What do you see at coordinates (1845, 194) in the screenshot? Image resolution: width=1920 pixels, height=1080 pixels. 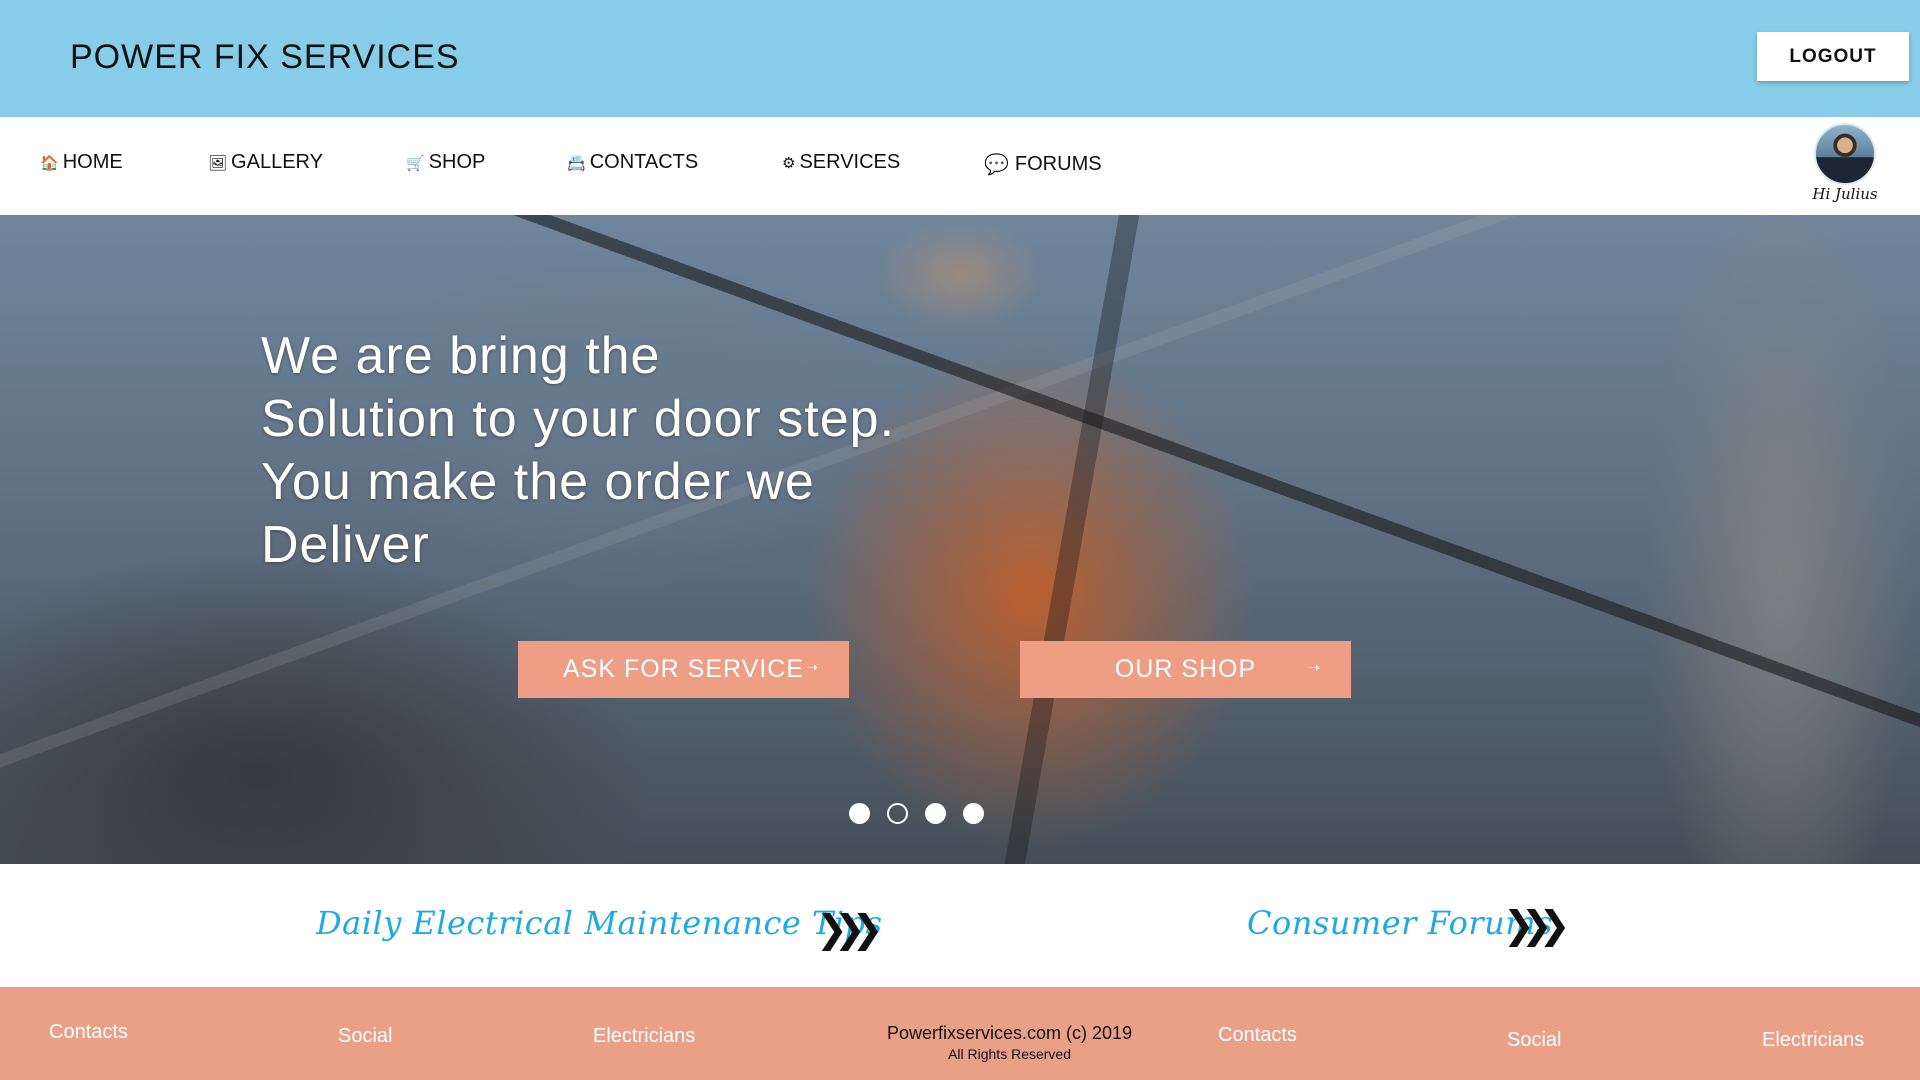 I see `user-greeting: Hi Julius` at bounding box center [1845, 194].